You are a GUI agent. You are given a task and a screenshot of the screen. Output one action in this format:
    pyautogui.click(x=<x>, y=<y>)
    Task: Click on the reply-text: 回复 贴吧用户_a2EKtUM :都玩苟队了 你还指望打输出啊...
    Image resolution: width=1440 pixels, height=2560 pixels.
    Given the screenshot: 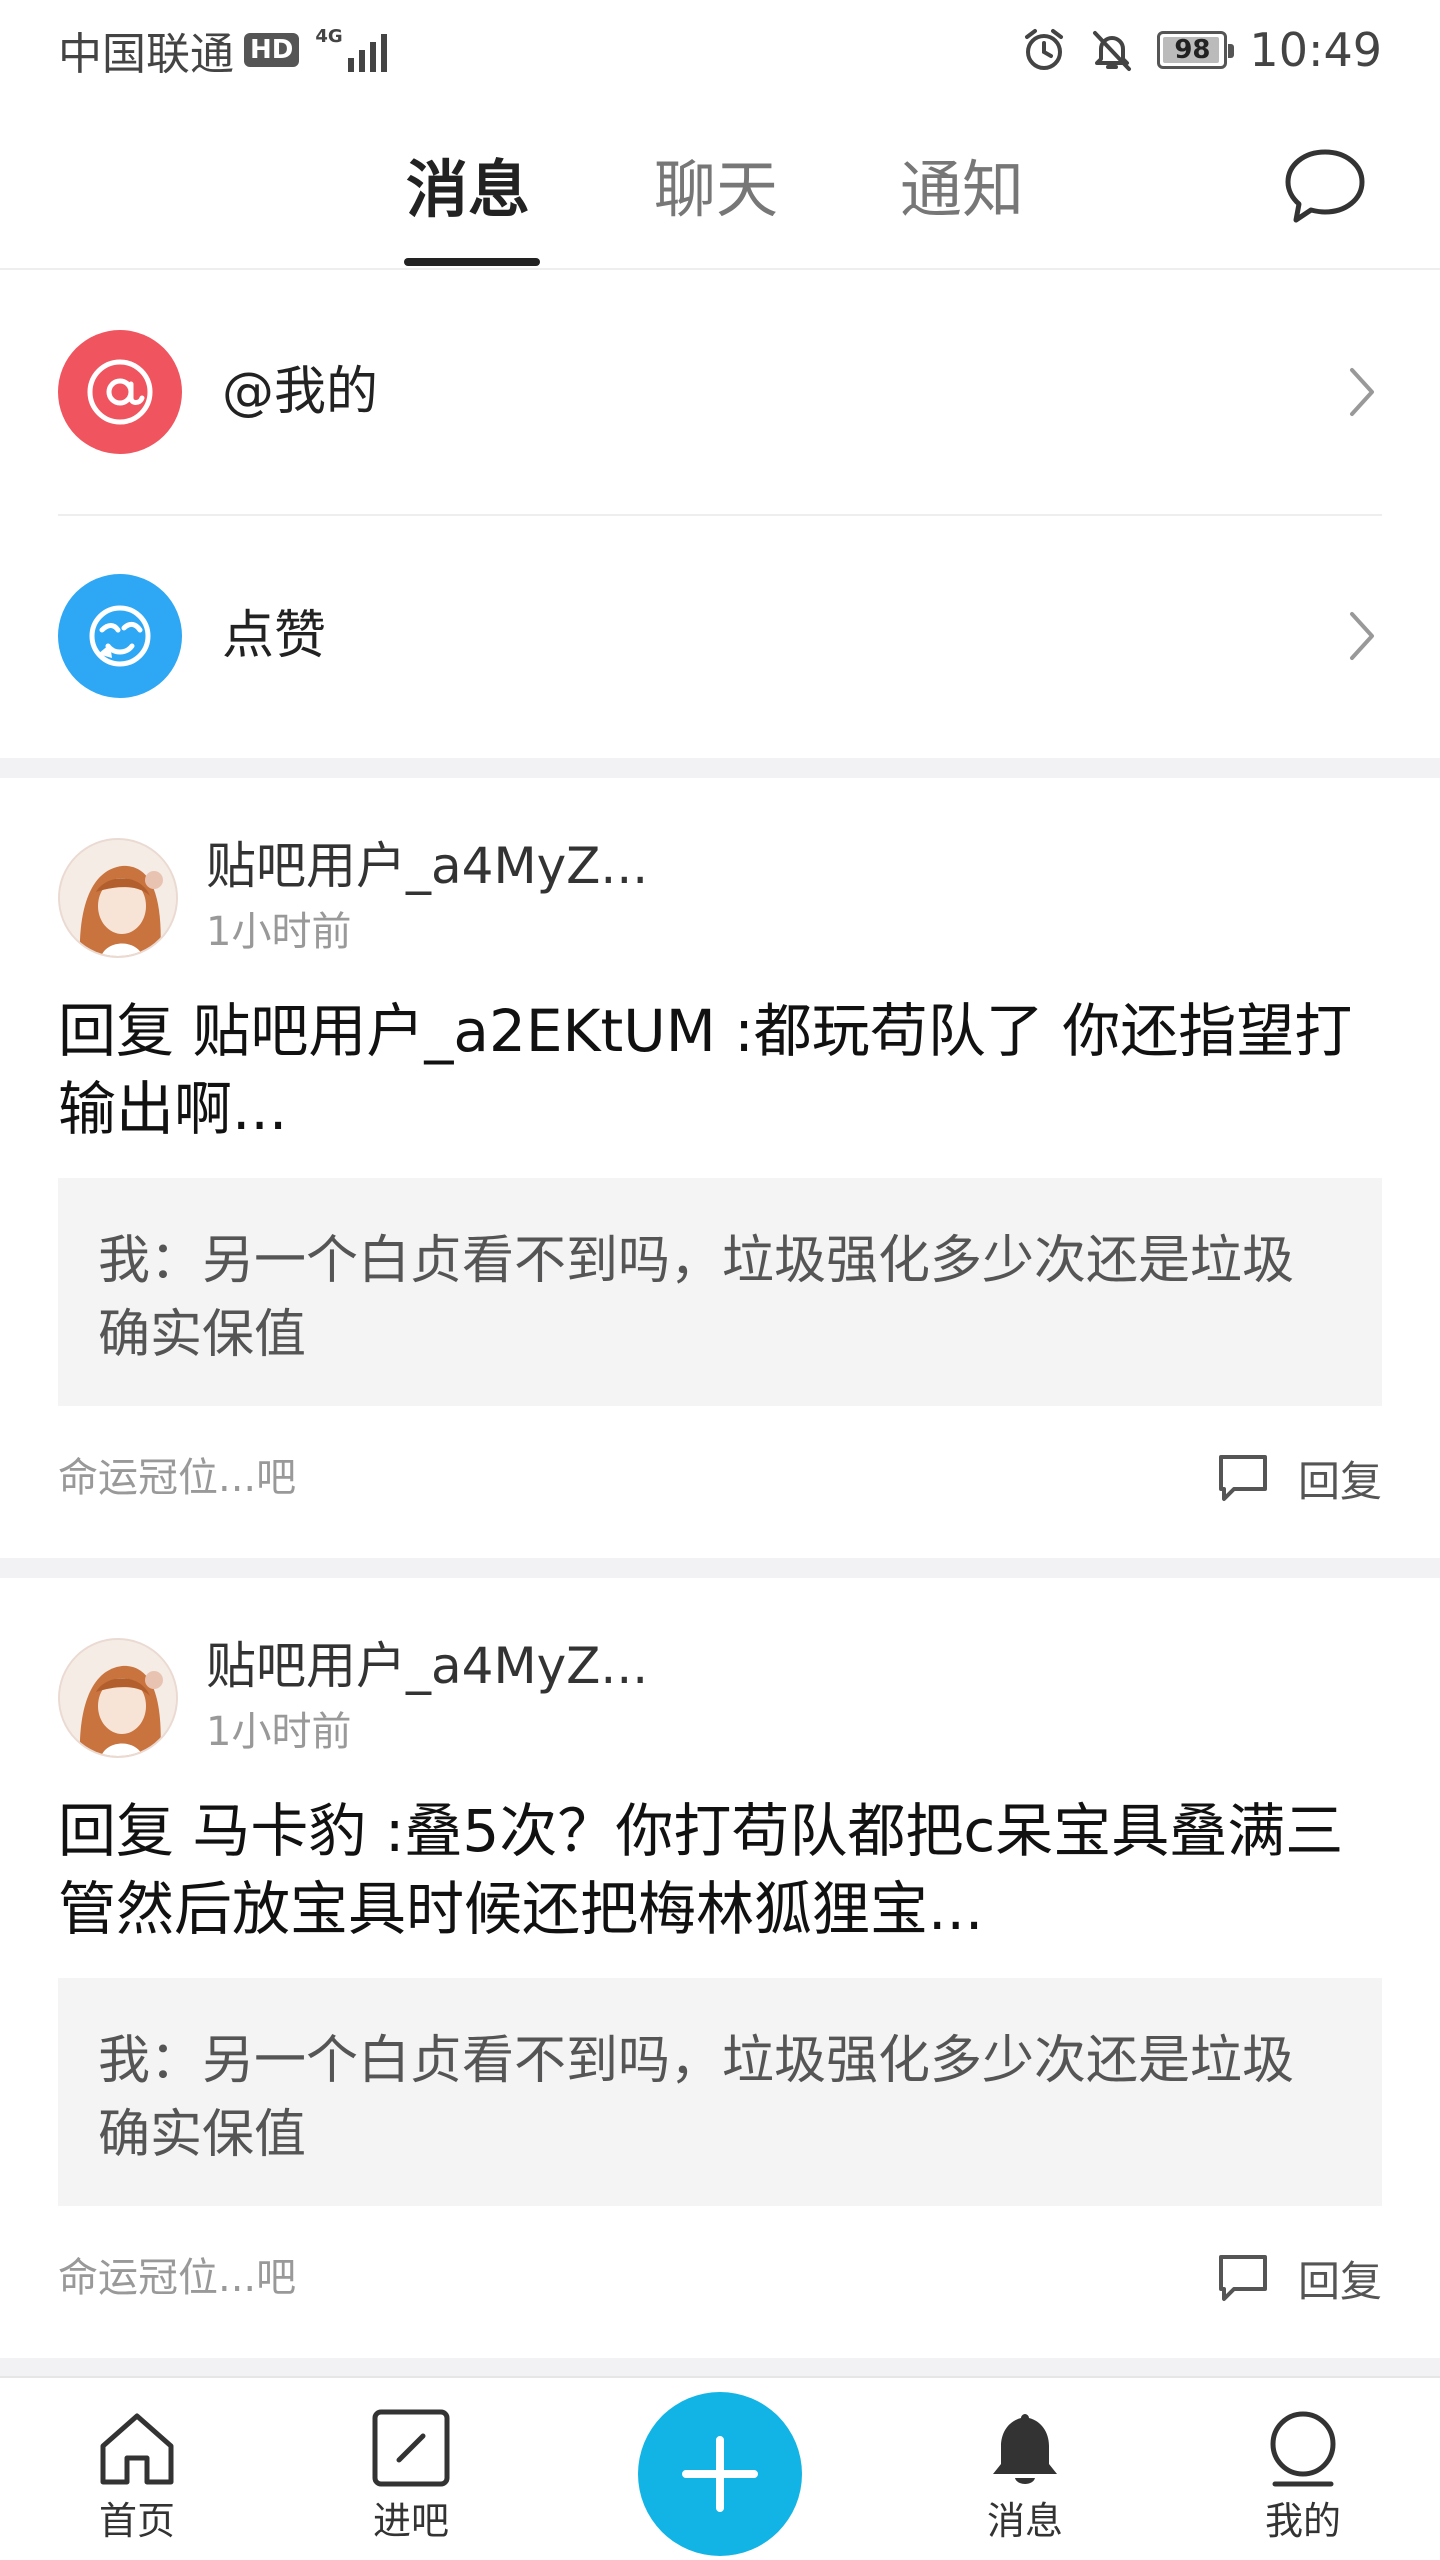 What is the action you would take?
    pyautogui.click(x=723, y=1070)
    